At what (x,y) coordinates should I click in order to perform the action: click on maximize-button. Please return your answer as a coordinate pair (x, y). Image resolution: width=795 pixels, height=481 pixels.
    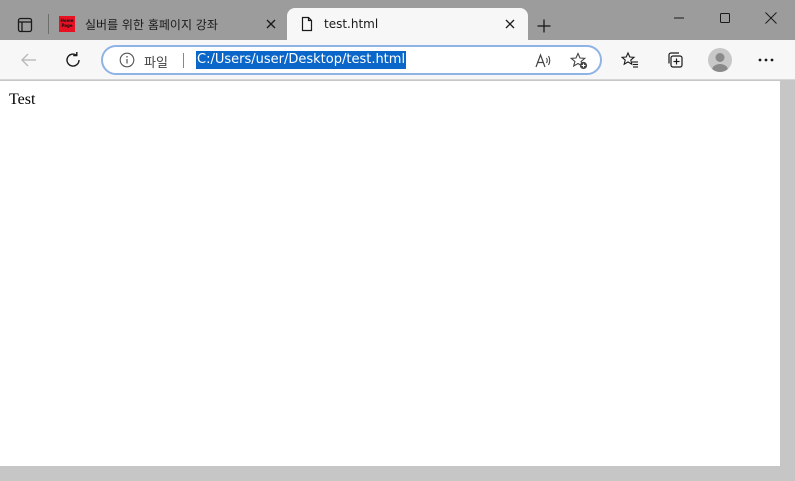
    Looking at the image, I should click on (725, 18).